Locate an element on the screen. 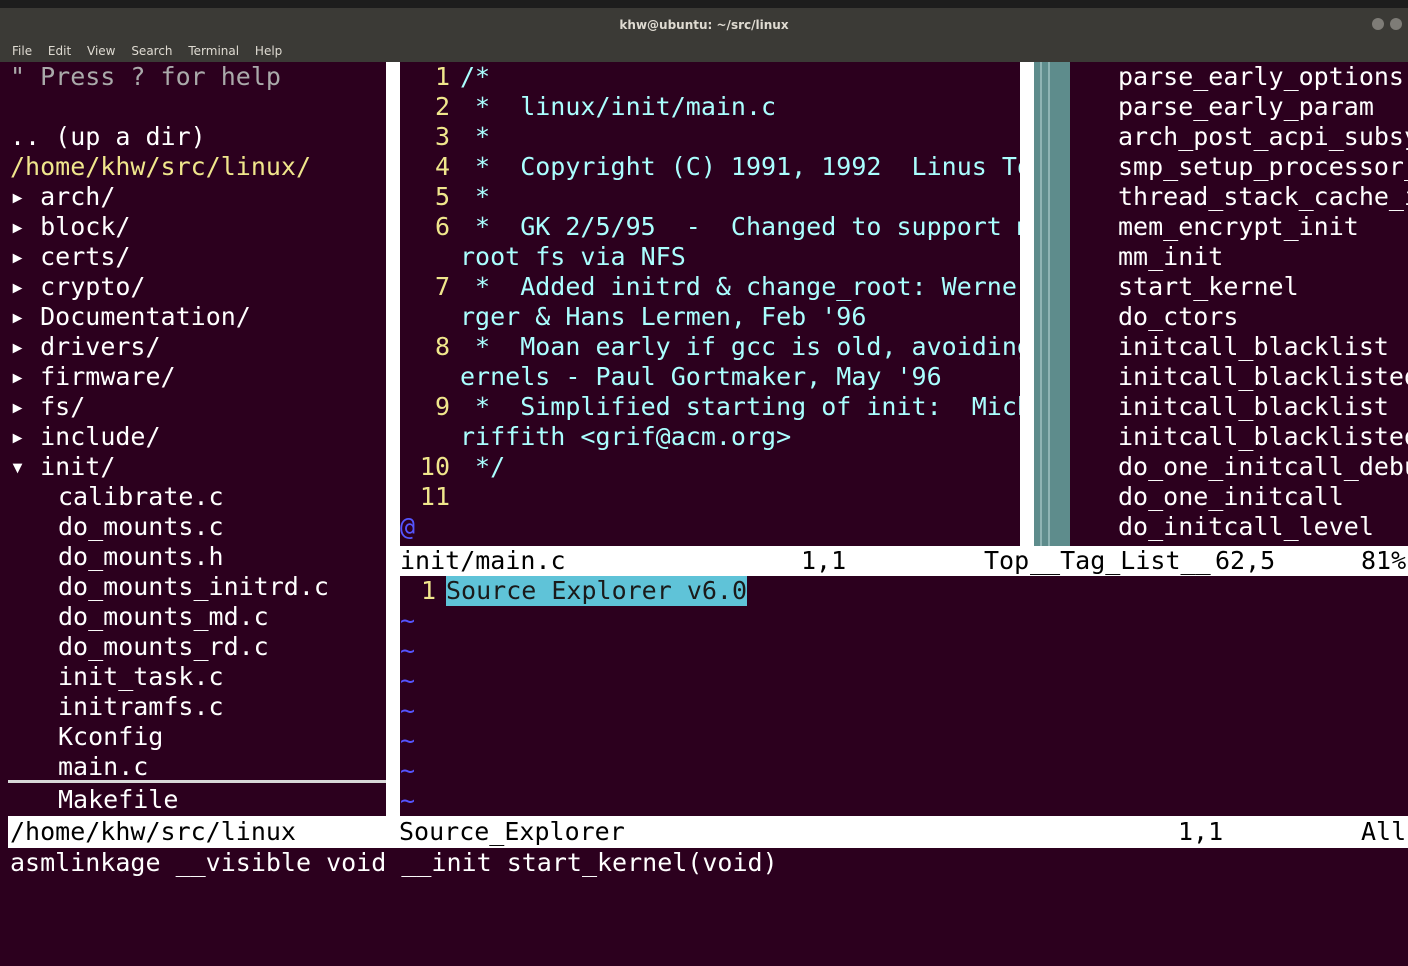 The height and width of the screenshot is (966, 1408). tree-root-path: /home/khw/src/linux/ is located at coordinates (160, 167).